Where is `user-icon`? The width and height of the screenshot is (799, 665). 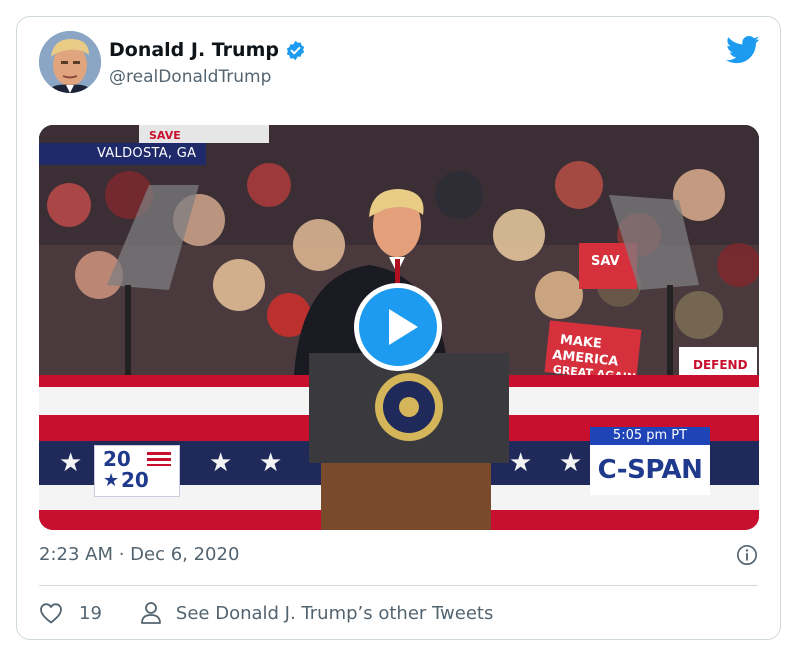 user-icon is located at coordinates (151, 613).